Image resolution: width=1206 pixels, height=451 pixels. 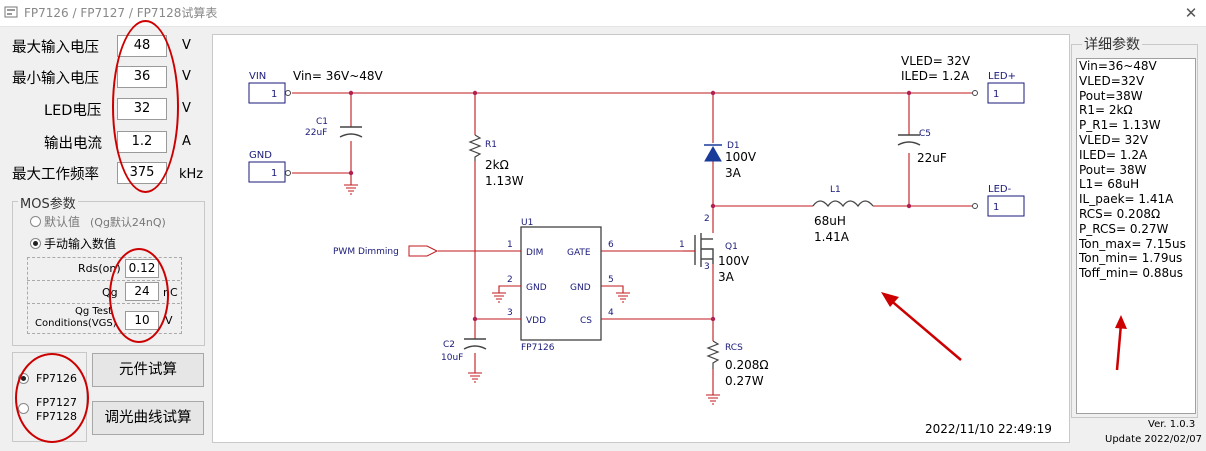 What do you see at coordinates (80, 244) in the screenshot?
I see `manual-label: 手动输入数值` at bounding box center [80, 244].